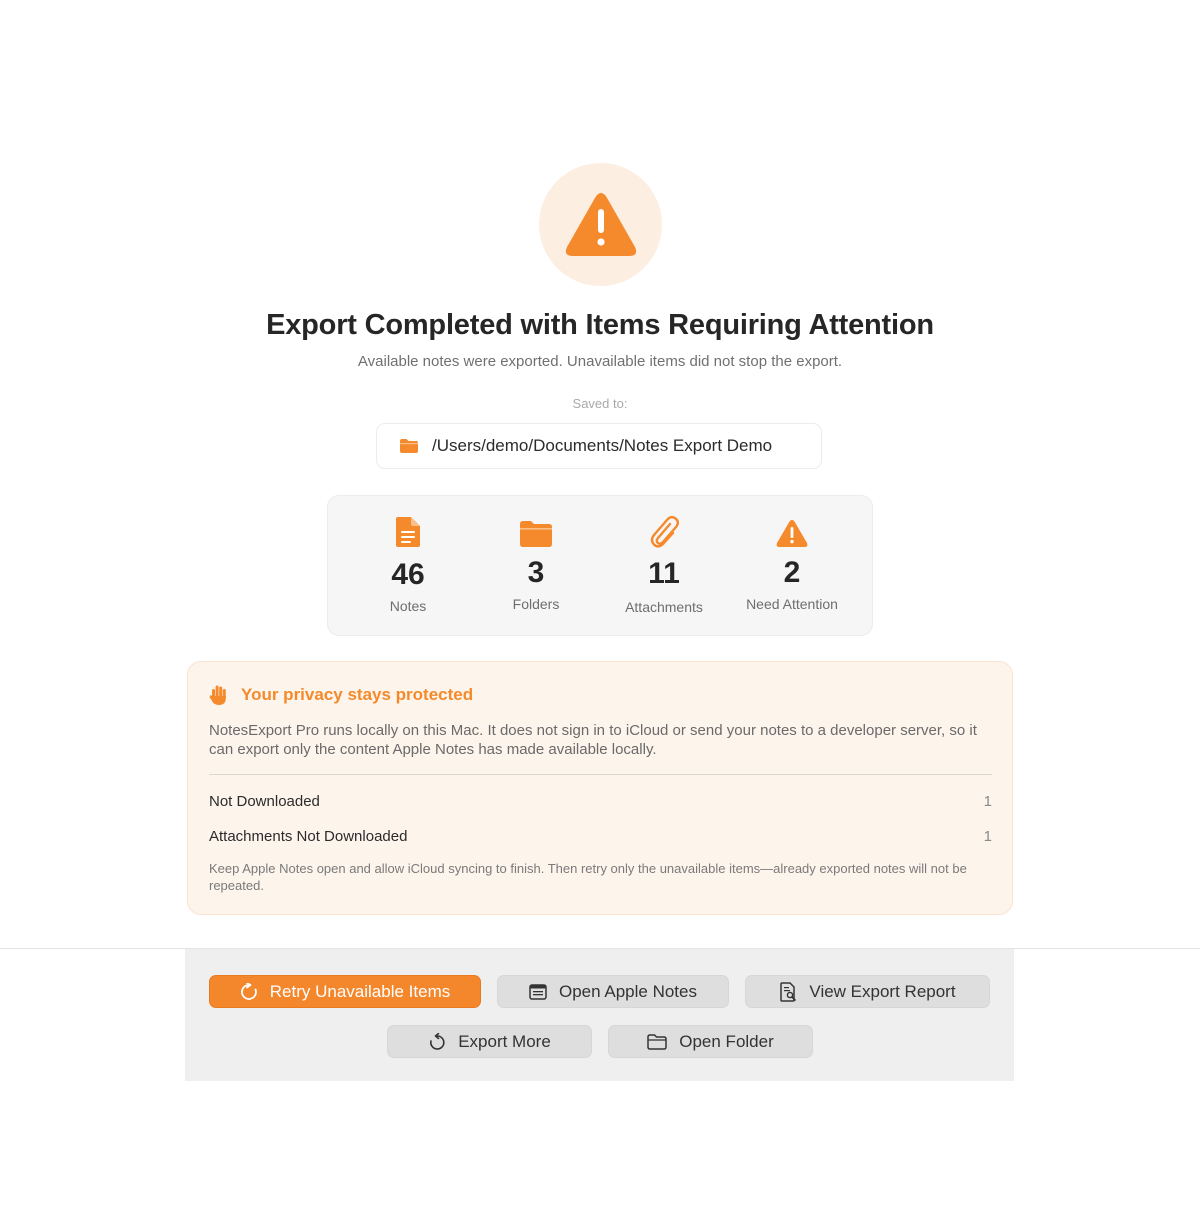  Describe the element at coordinates (726, 1041) in the screenshot. I see `open-folder-label: Open Folder` at that location.